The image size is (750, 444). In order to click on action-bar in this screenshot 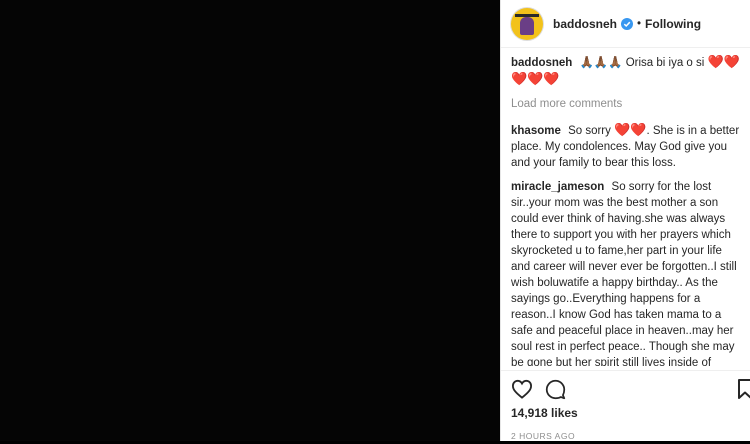, I will do `click(625, 385)`.